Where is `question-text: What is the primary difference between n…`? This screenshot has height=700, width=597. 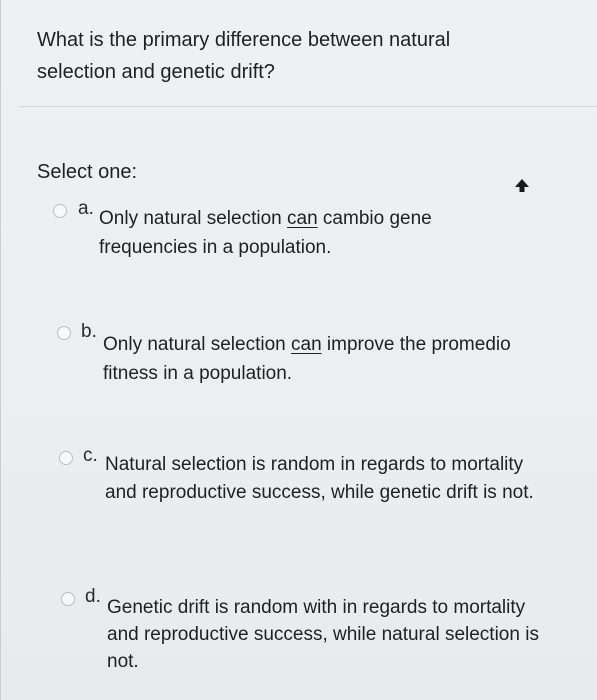 question-text: What is the primary difference between n… is located at coordinates (244, 56).